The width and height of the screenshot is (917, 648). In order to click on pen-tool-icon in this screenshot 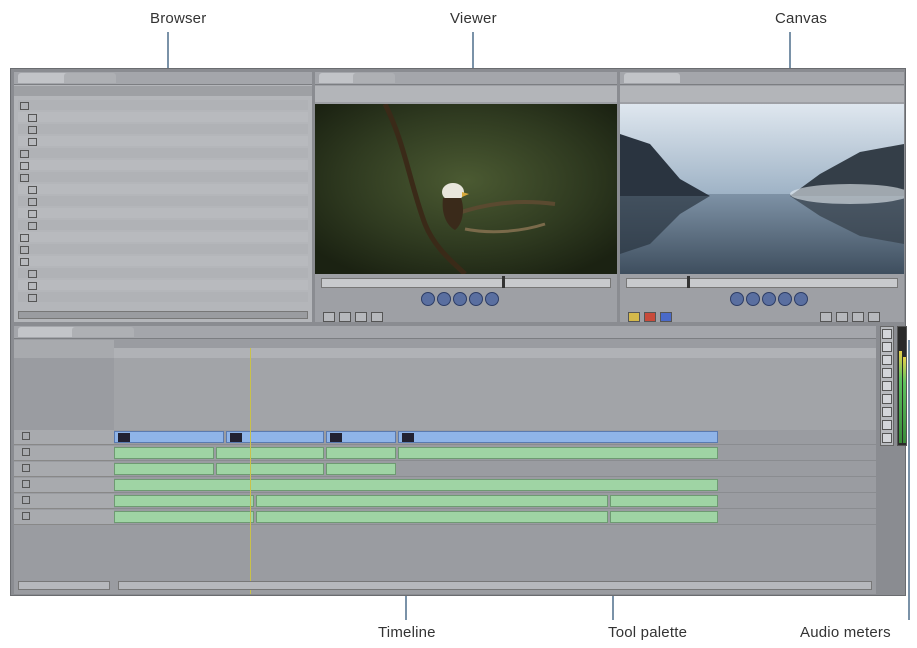, I will do `click(887, 438)`.